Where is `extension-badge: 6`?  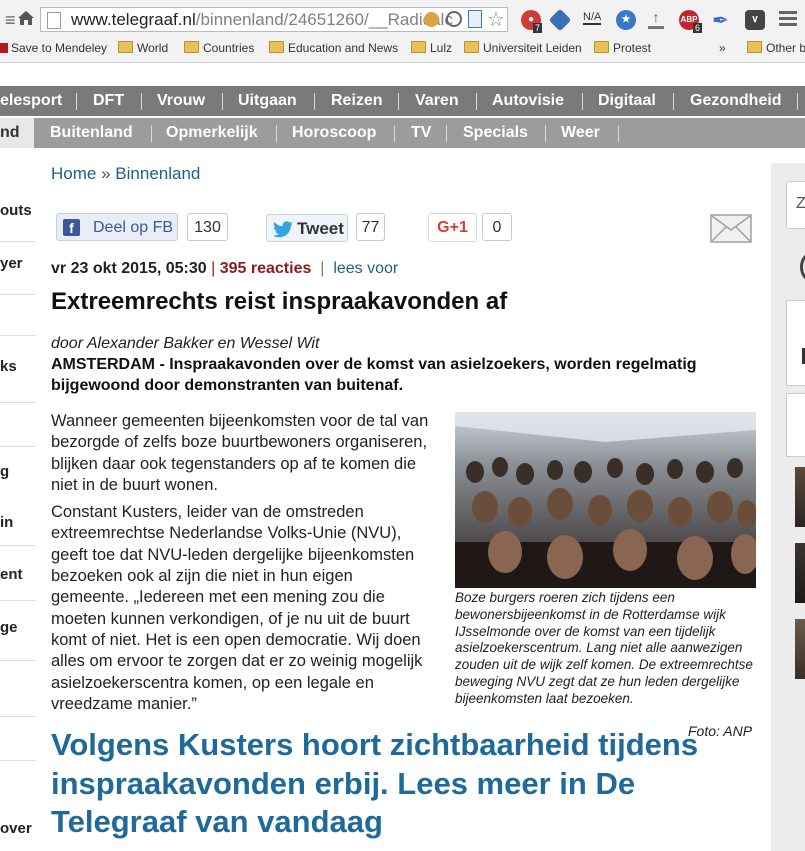
extension-badge: 6 is located at coordinates (698, 28).